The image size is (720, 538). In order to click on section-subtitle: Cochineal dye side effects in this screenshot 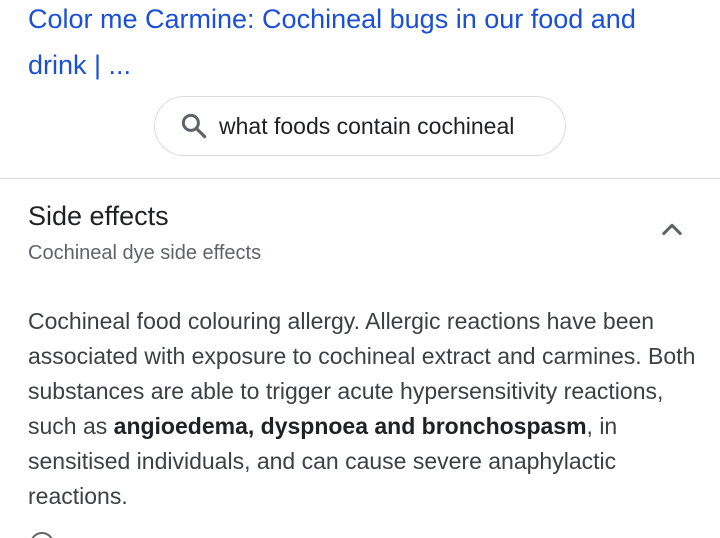, I will do `click(145, 253)`.